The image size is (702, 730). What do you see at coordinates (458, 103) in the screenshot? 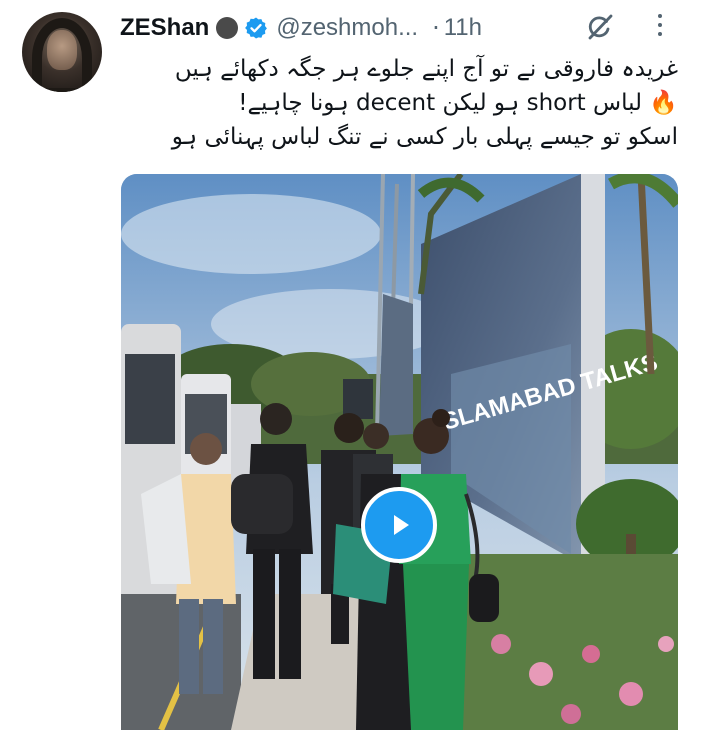
I see `tweet-text-line: 🔥 لباس short ہو لیکن decent ہونا چاہیے!` at bounding box center [458, 103].